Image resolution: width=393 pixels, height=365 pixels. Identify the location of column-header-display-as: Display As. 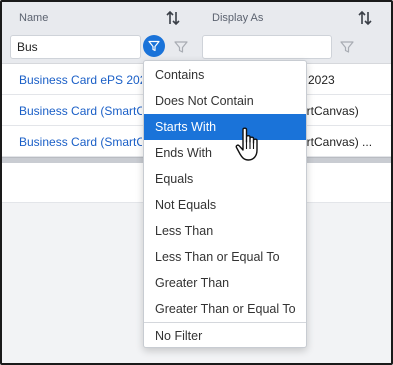
(237, 18).